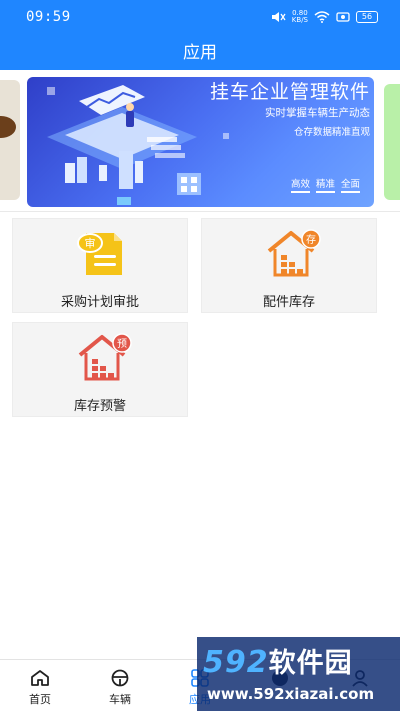 The width and height of the screenshot is (400, 711). I want to click on tab-home: 首页, so click(40, 685).